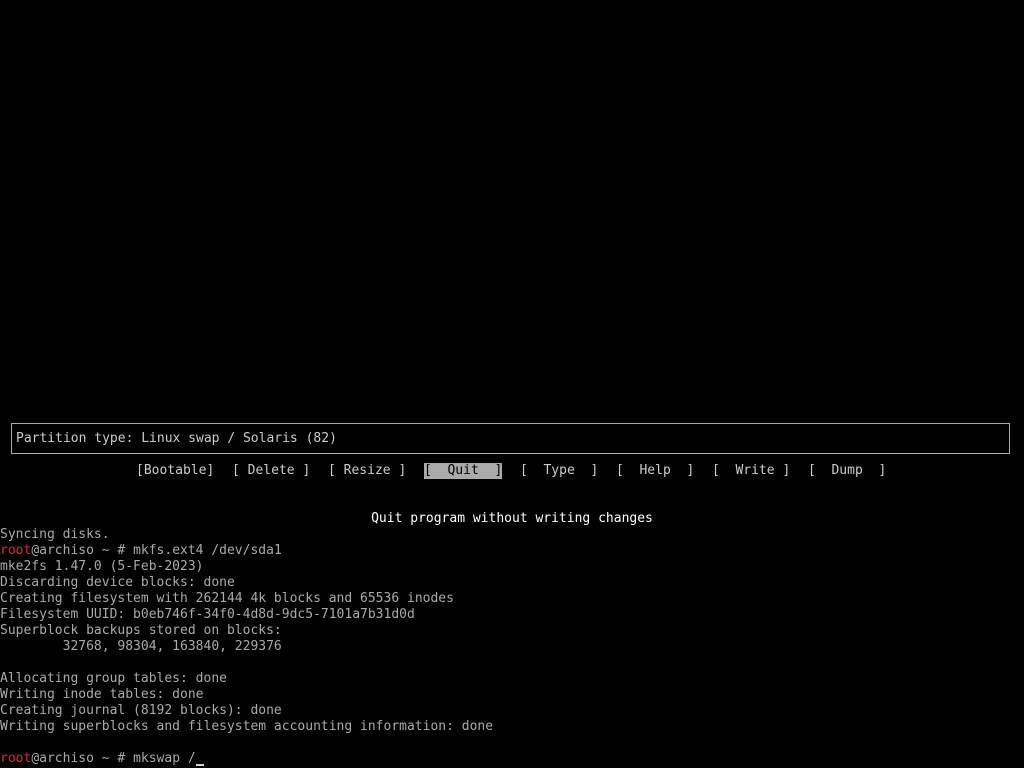 The image size is (1024, 768). I want to click on menu-status-hint: Quit program without writing changes, so click(512, 518).